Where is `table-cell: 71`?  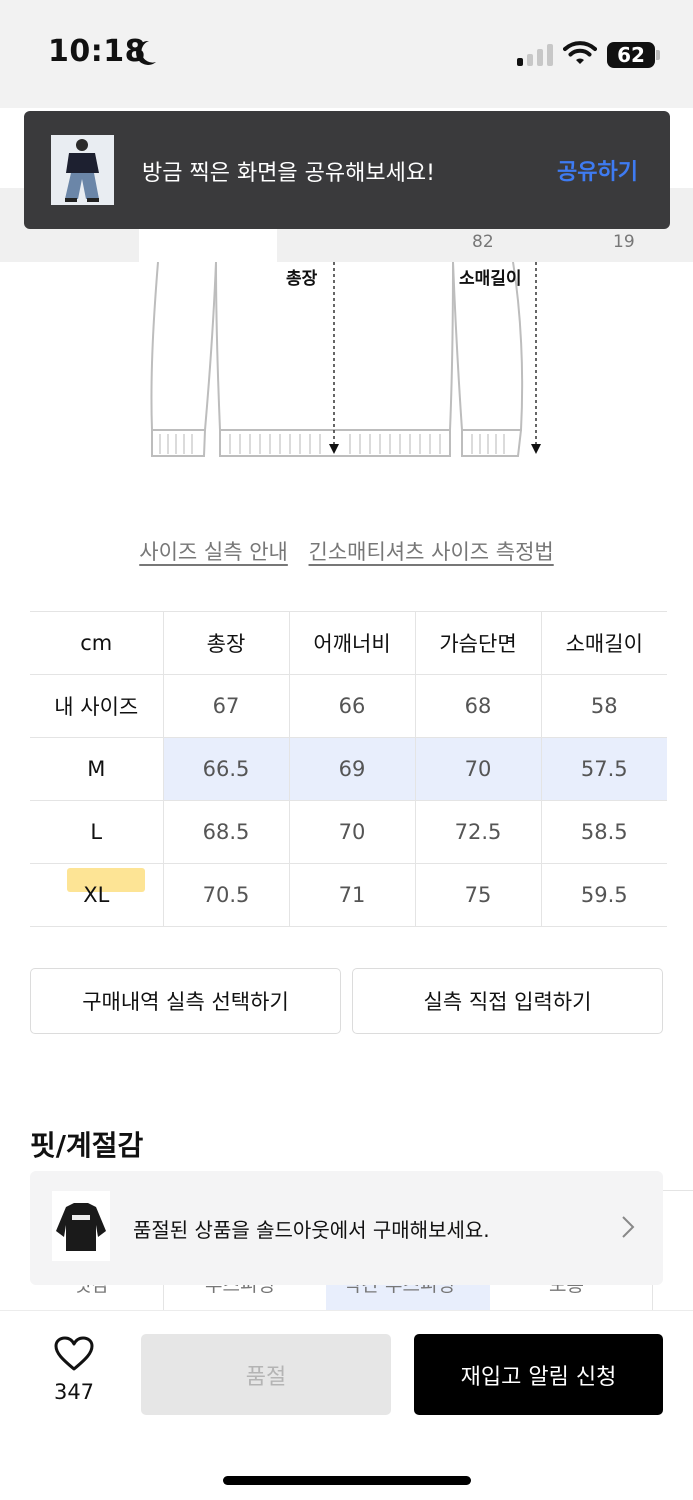
table-cell: 71 is located at coordinates (352, 895).